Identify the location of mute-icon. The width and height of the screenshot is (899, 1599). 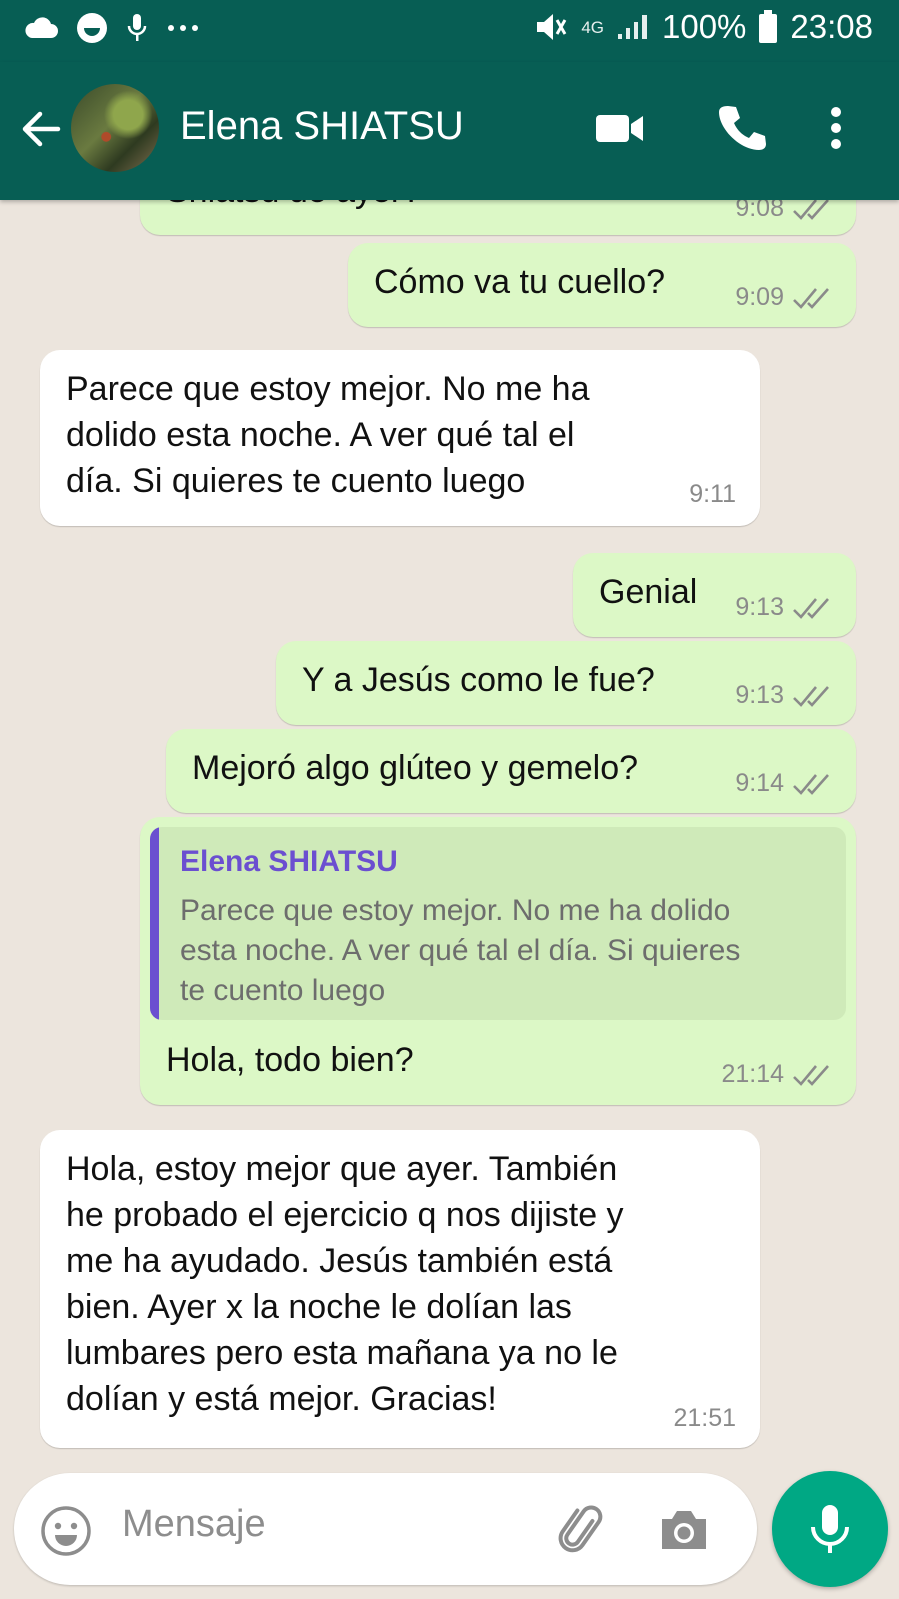
(552, 27).